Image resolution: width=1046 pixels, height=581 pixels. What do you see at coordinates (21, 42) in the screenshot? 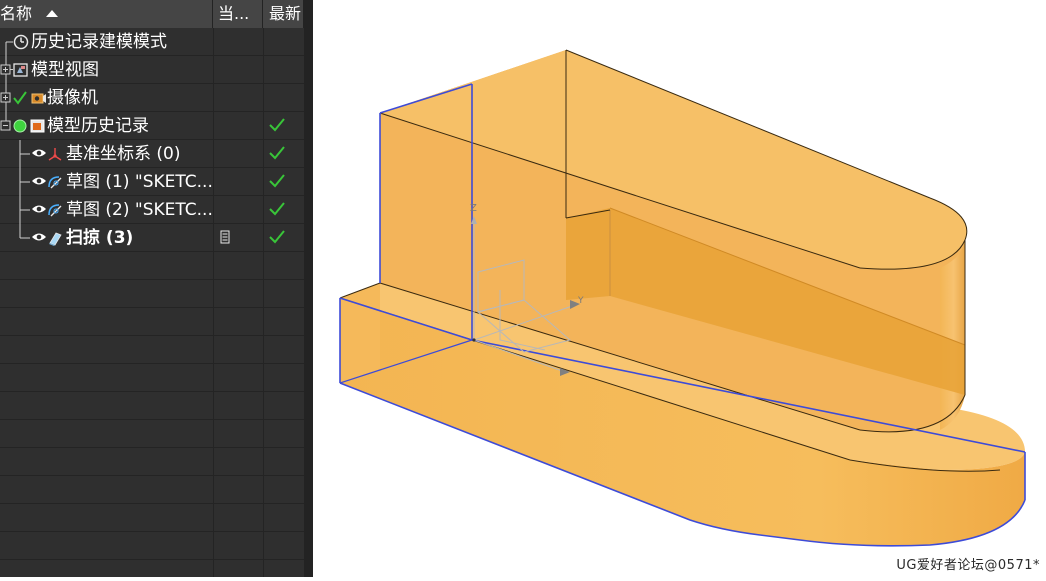
I see `clock-icon` at bounding box center [21, 42].